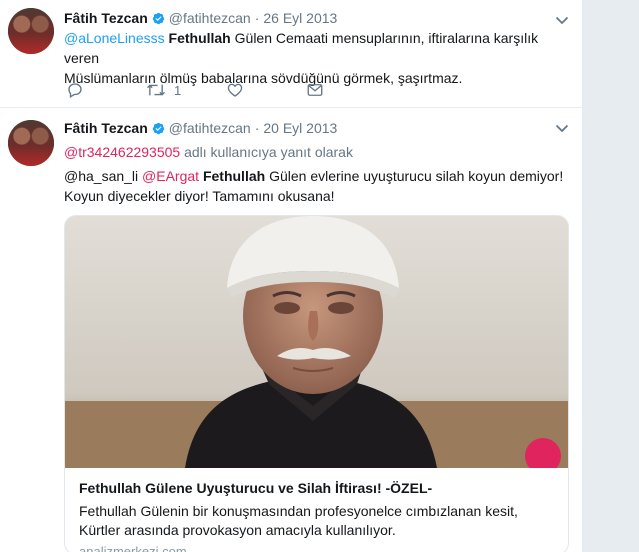  Describe the element at coordinates (156, 90) in the screenshot. I see `retweet-icon` at that location.